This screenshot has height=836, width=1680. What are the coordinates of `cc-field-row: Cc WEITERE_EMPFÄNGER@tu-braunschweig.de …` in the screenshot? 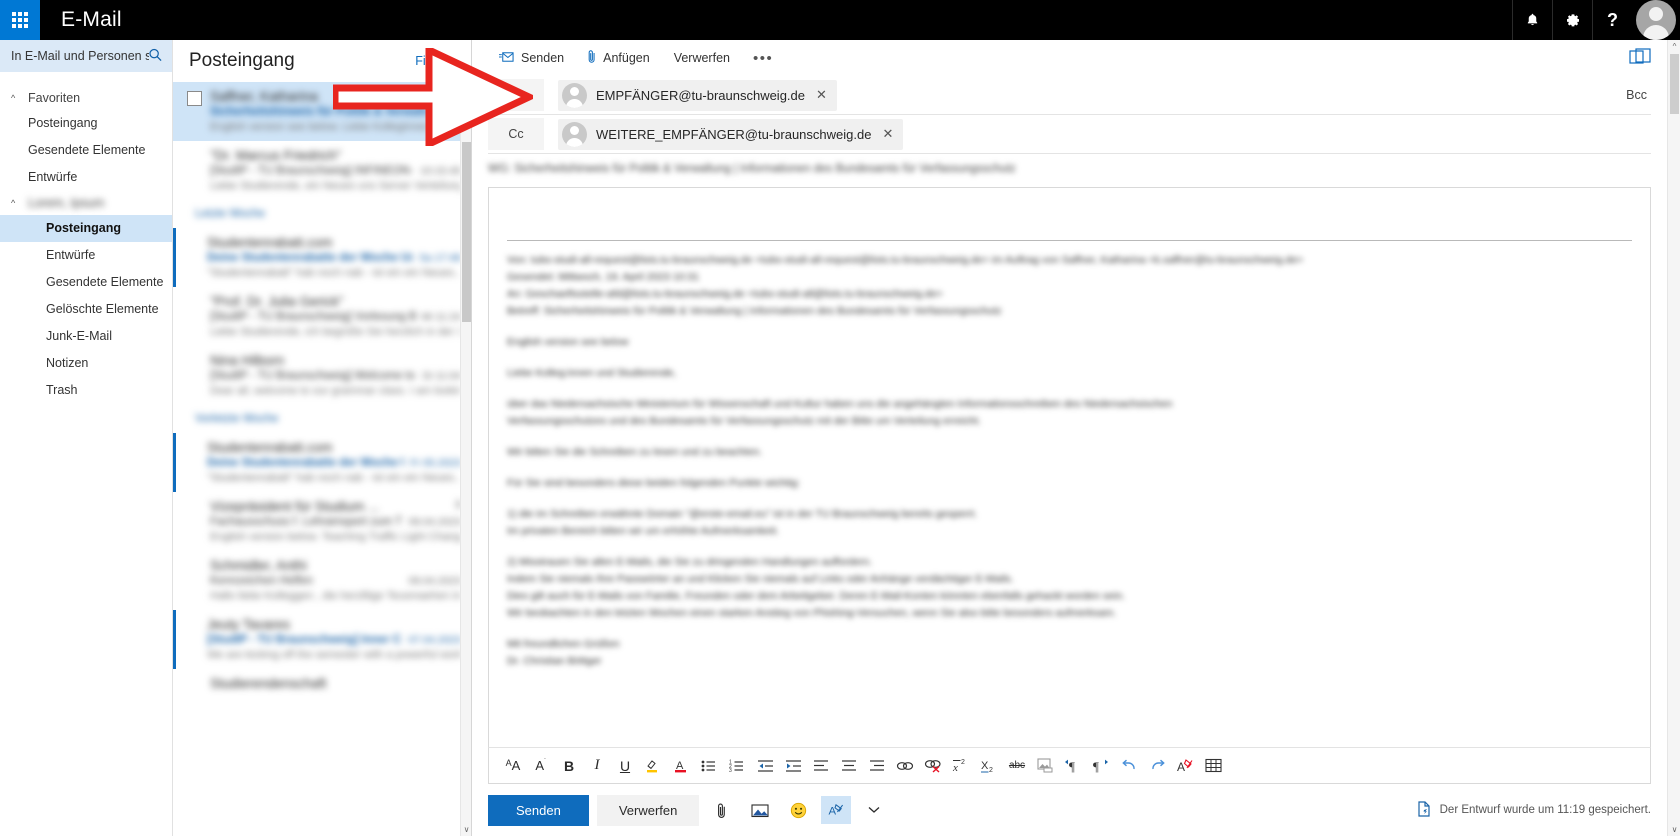 It's located at (1069, 134).